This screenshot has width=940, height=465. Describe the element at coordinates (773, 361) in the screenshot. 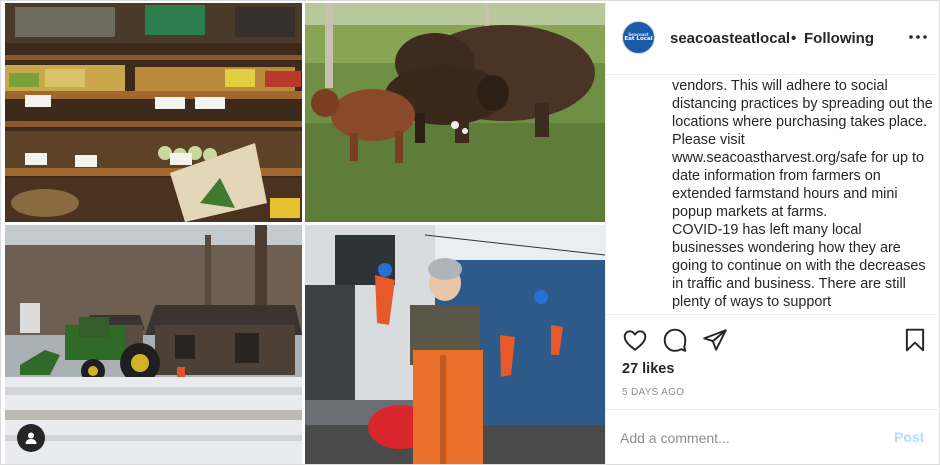

I see `post-actions: 27 likes 5 DAYS AGO` at that location.